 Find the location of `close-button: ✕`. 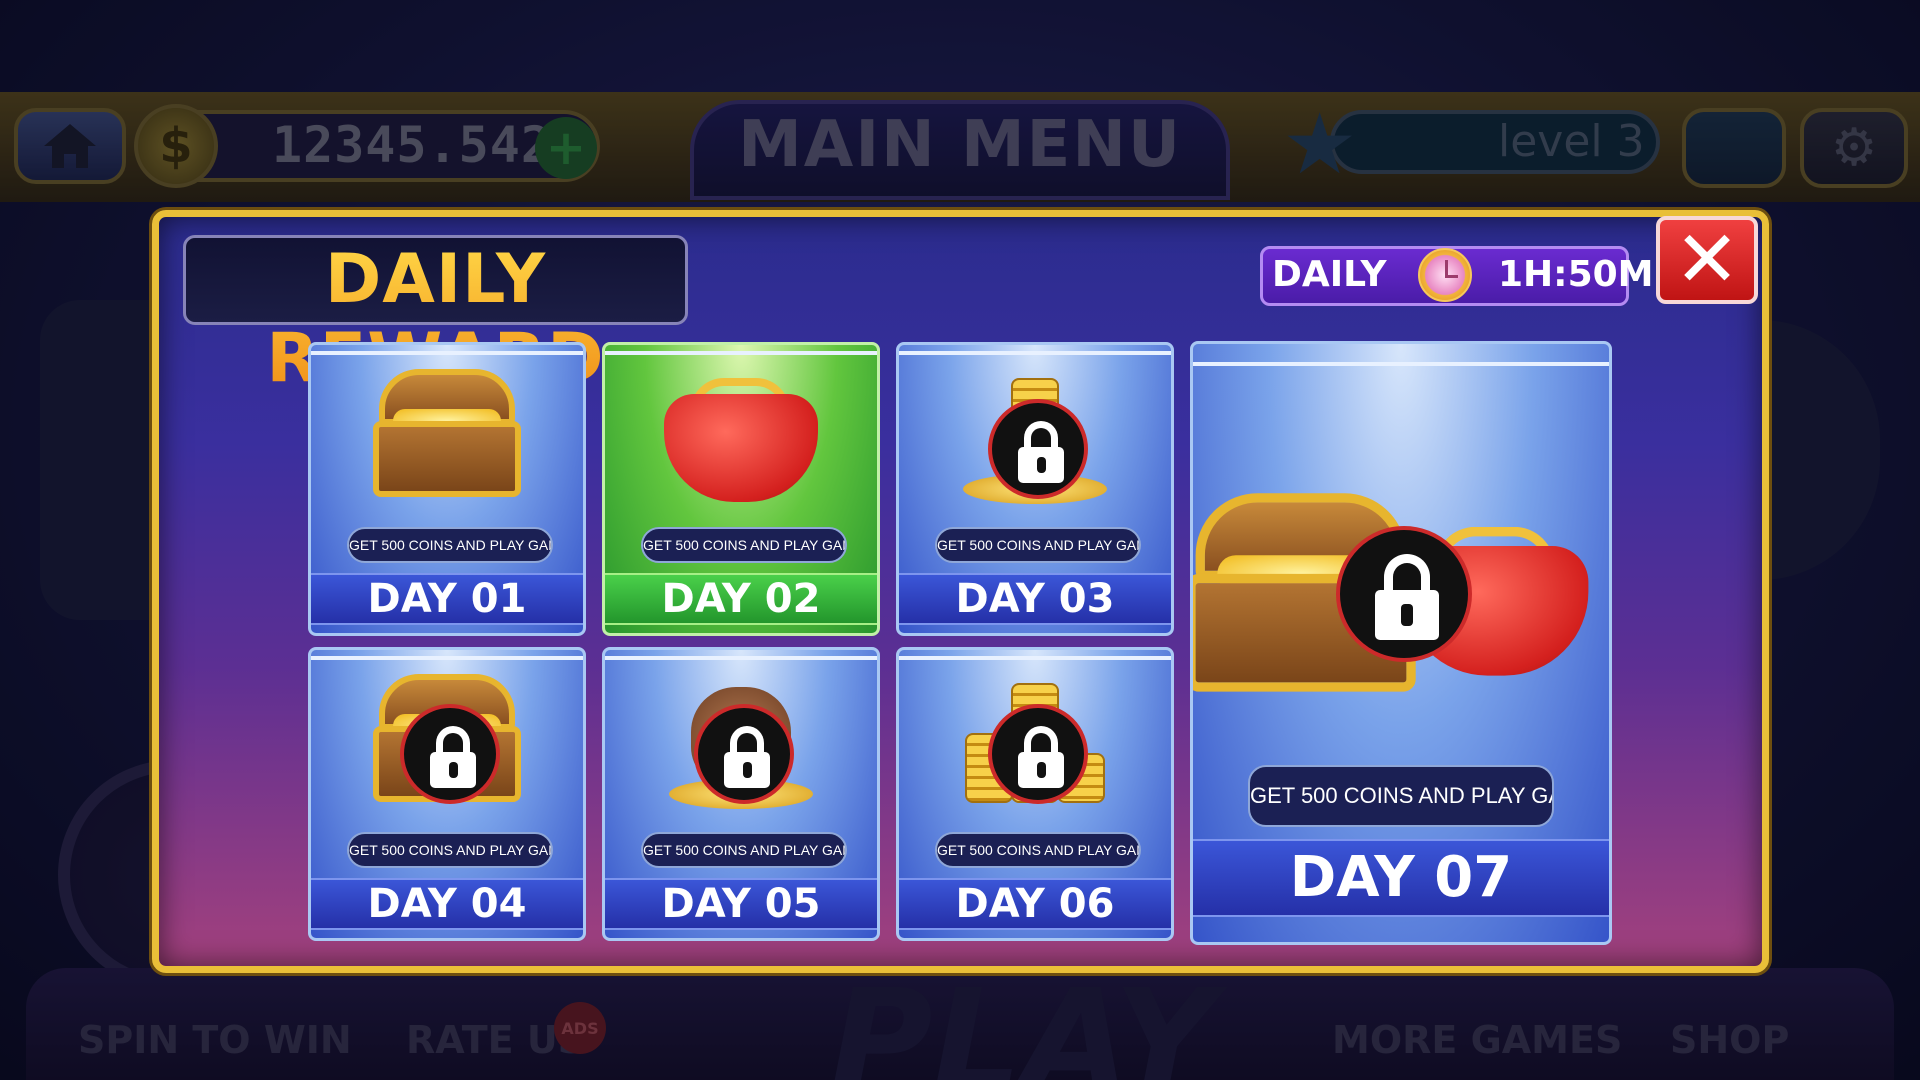

close-button: ✕ is located at coordinates (1707, 260).